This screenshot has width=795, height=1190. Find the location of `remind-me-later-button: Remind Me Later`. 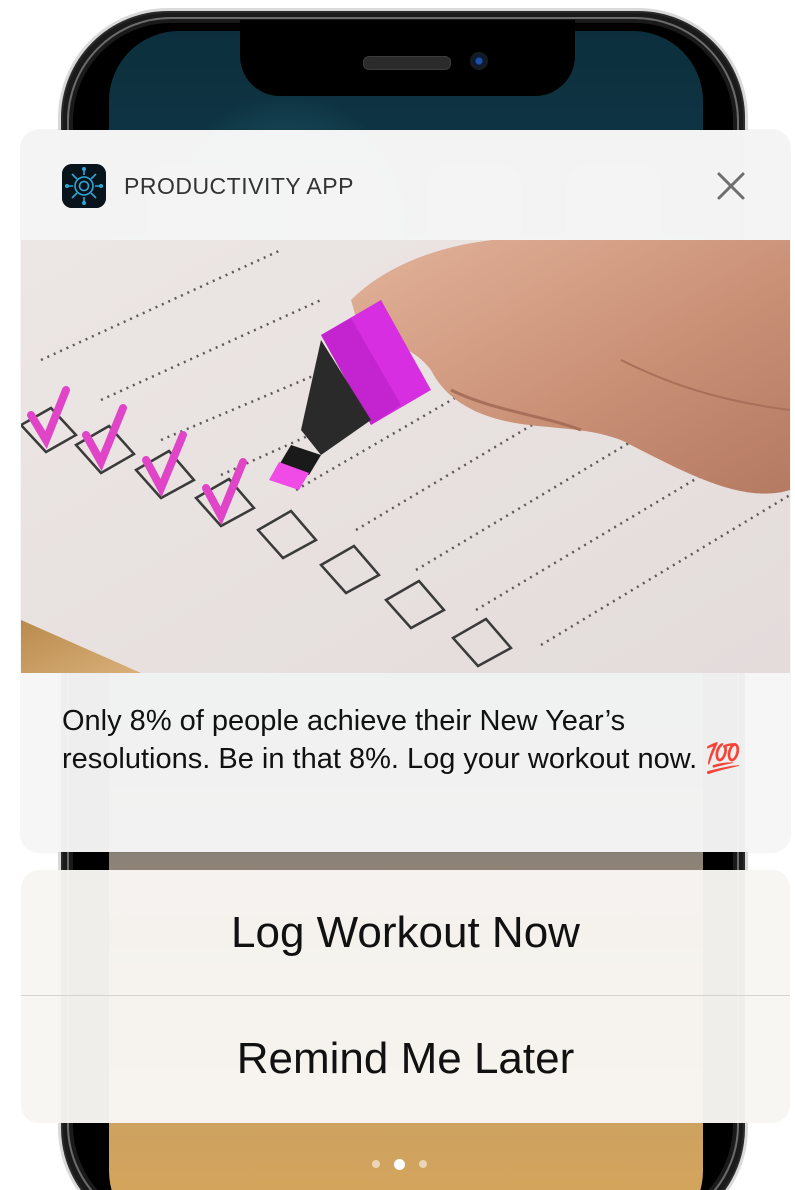

remind-me-later-button: Remind Me Later is located at coordinates (405, 1058).